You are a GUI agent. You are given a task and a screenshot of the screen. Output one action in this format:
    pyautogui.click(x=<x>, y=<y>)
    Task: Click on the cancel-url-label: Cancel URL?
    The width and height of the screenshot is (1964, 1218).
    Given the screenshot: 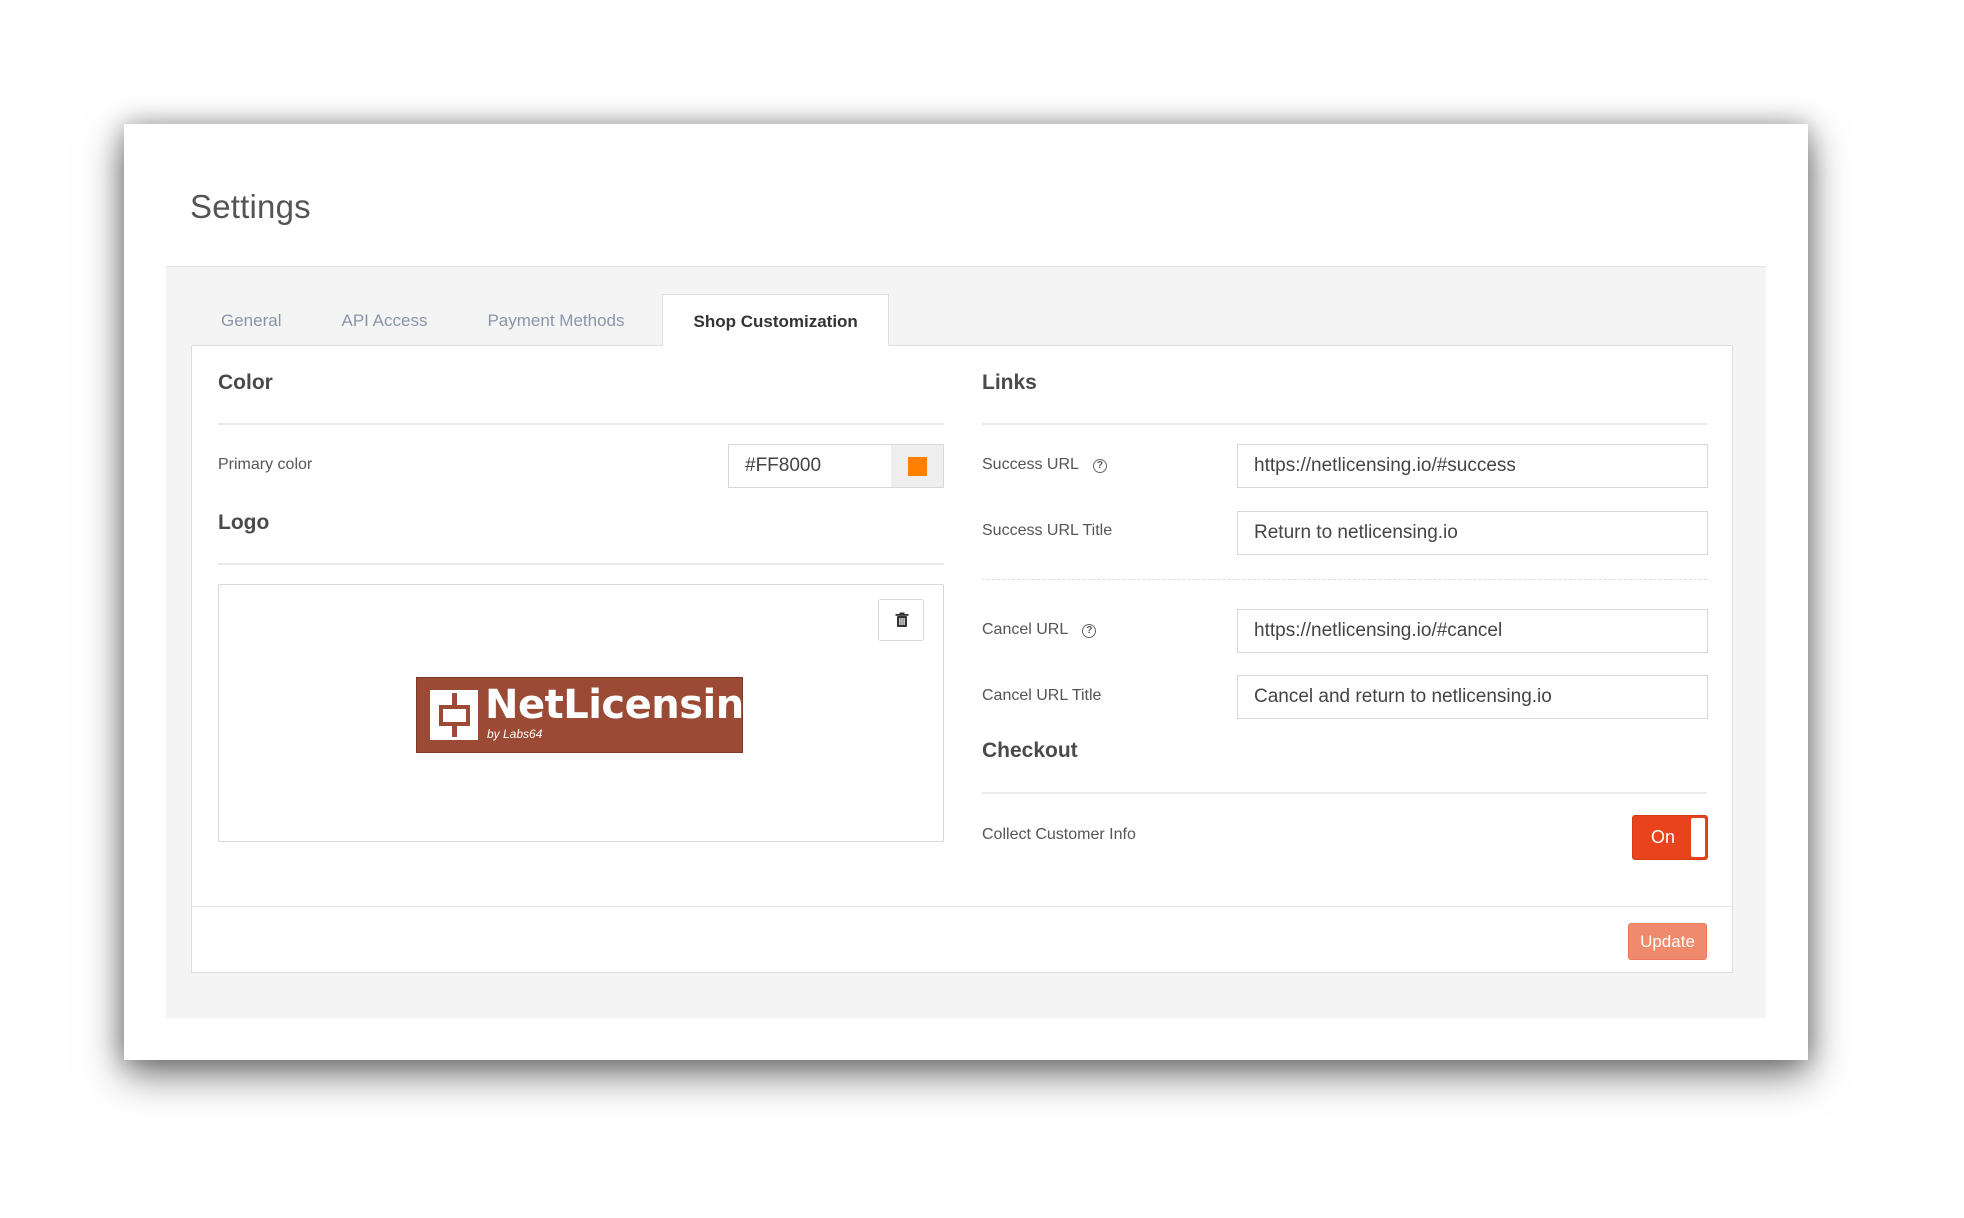 What is the action you would take?
    pyautogui.click(x=1039, y=630)
    